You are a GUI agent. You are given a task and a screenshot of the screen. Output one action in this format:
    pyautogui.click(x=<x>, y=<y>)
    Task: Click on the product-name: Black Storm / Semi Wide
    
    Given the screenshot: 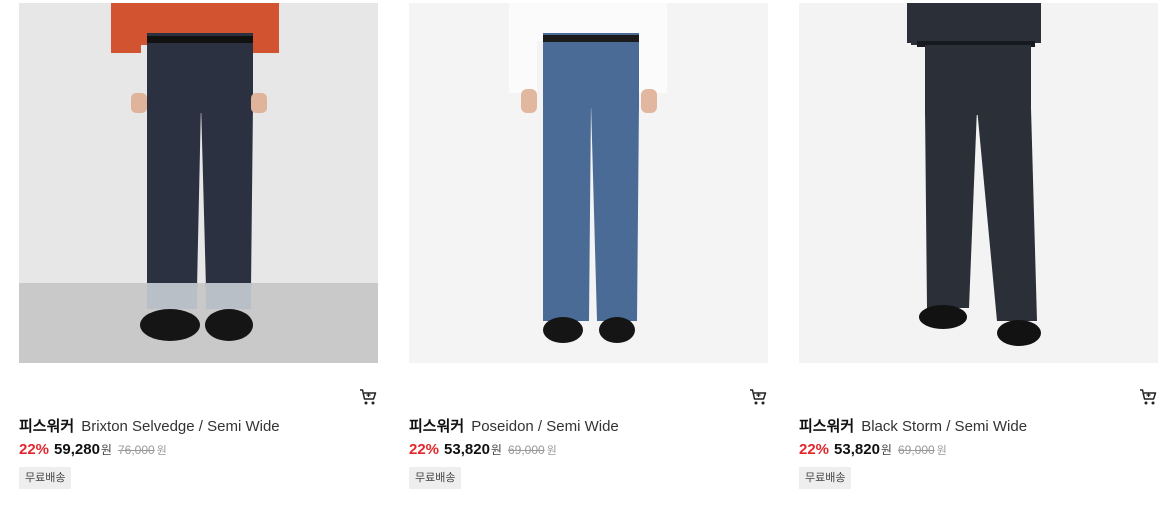 What is the action you would take?
    pyautogui.click(x=944, y=426)
    